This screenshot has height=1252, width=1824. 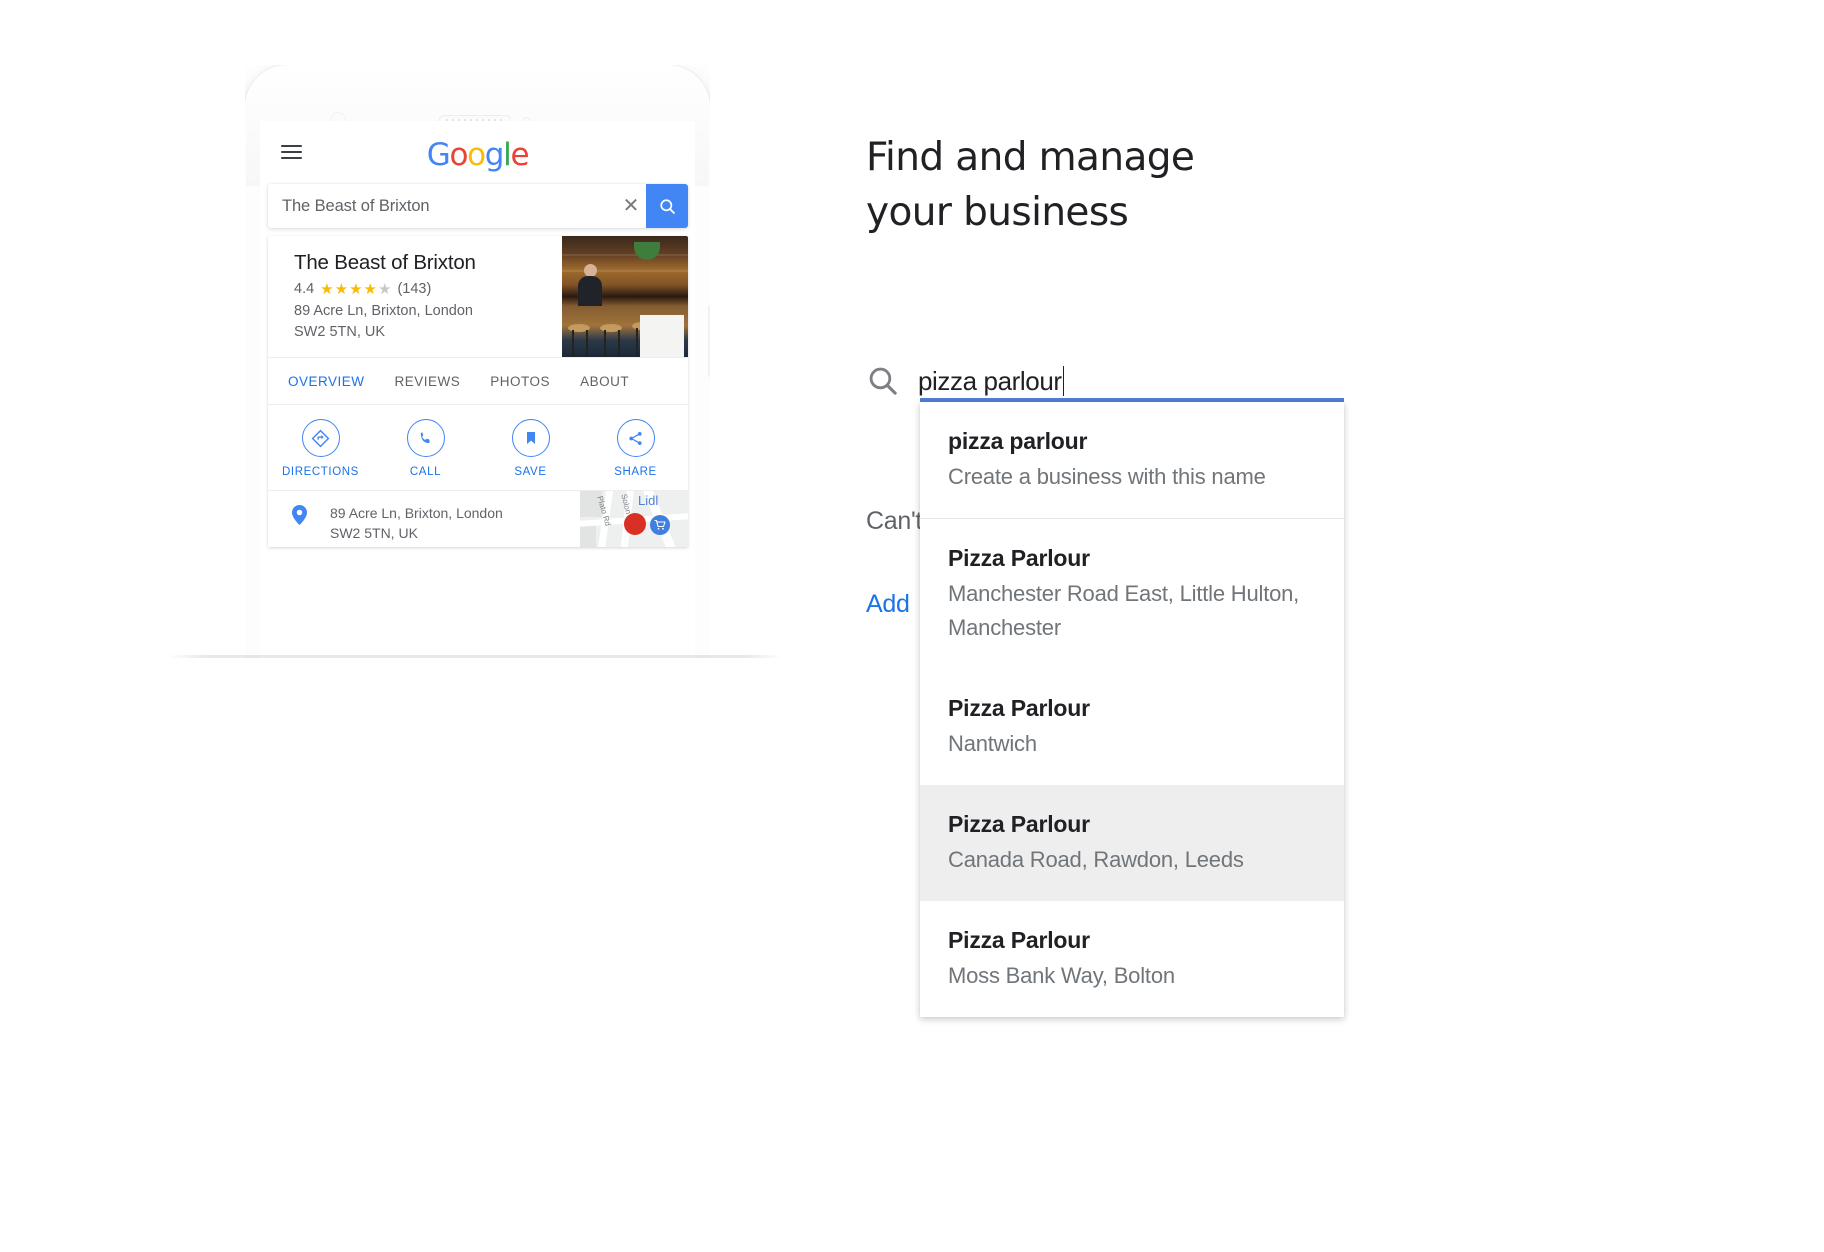 I want to click on action-save-label: SAVE, so click(x=530, y=472).